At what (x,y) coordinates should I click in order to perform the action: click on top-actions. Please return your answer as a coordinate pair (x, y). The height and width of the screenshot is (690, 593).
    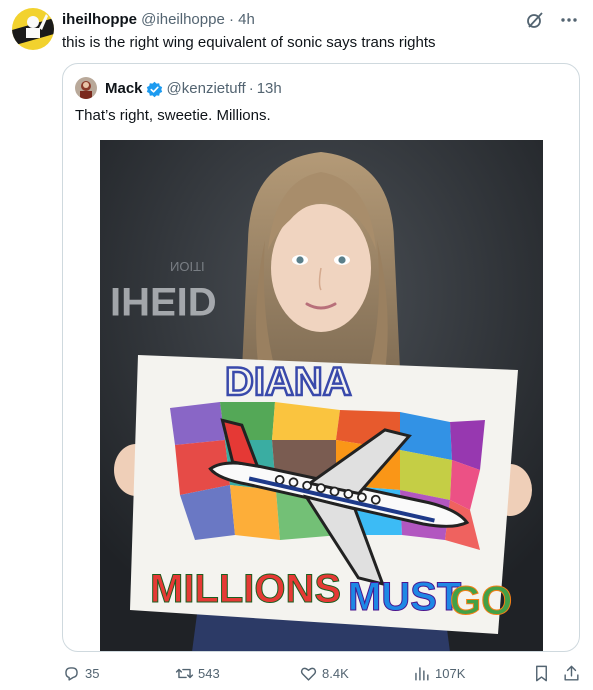
    Looking at the image, I should click on (552, 20).